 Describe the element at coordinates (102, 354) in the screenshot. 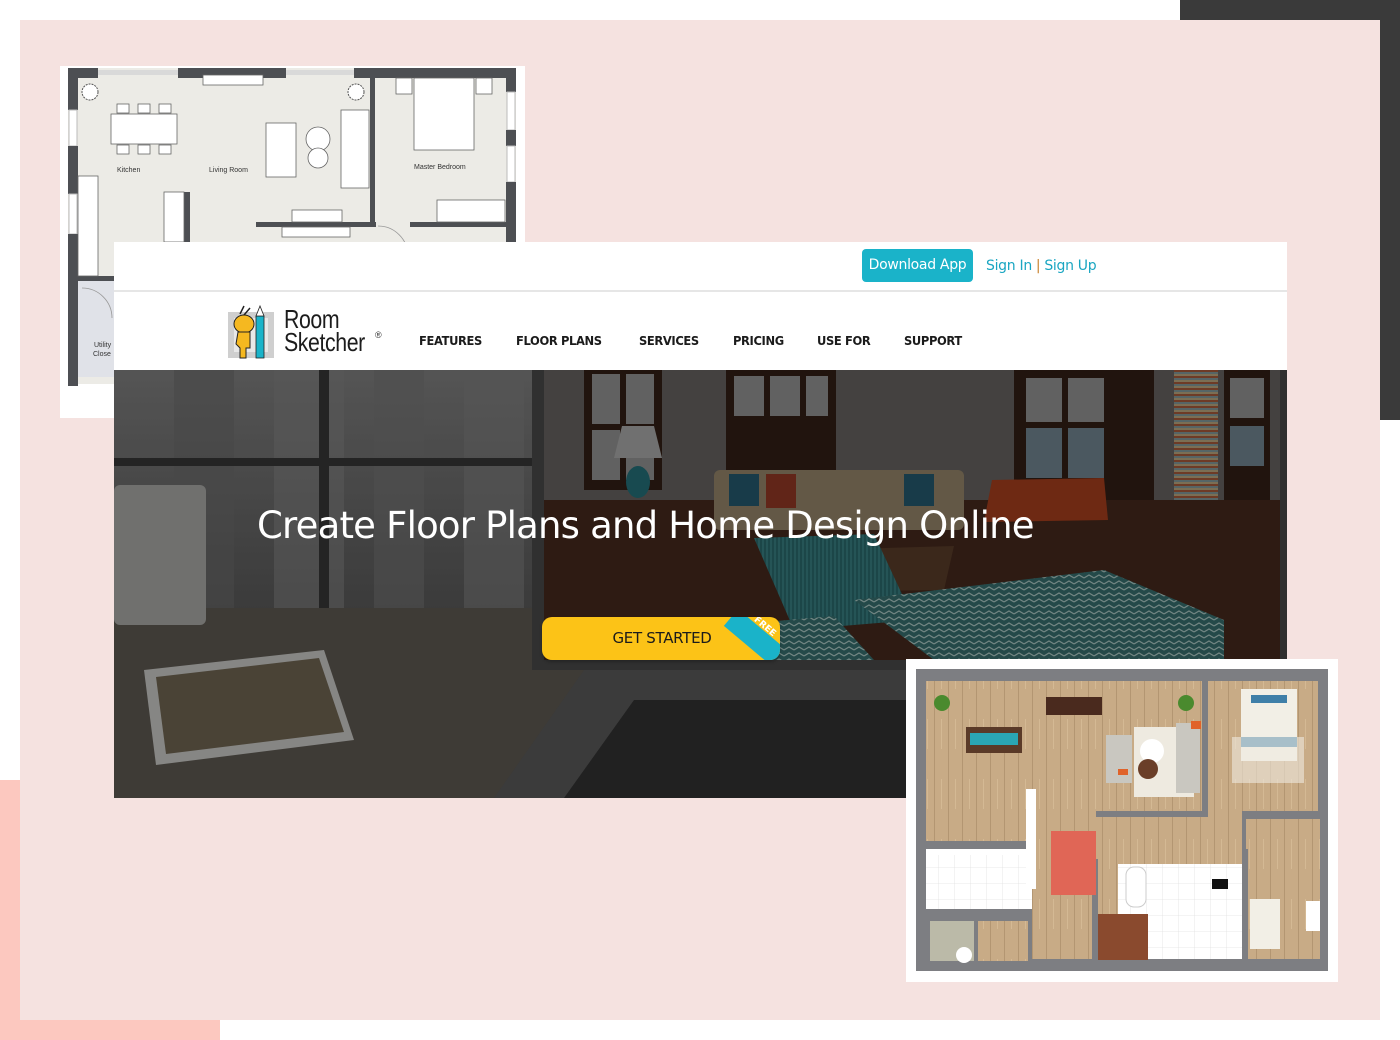

I see `room-label-closet: Close` at that location.